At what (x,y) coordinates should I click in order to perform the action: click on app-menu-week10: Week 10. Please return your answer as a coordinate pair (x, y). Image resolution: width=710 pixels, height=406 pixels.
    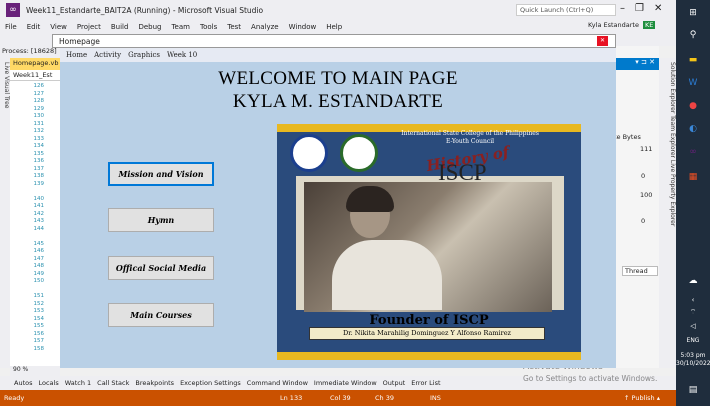
    Looking at the image, I should click on (182, 55).